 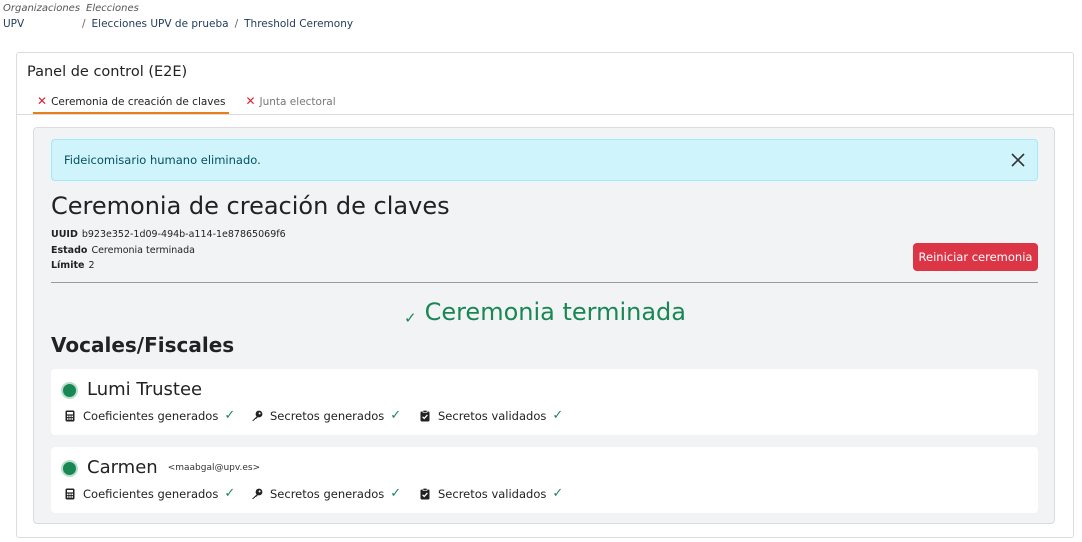 I want to click on state-label: Estado, so click(x=69, y=250).